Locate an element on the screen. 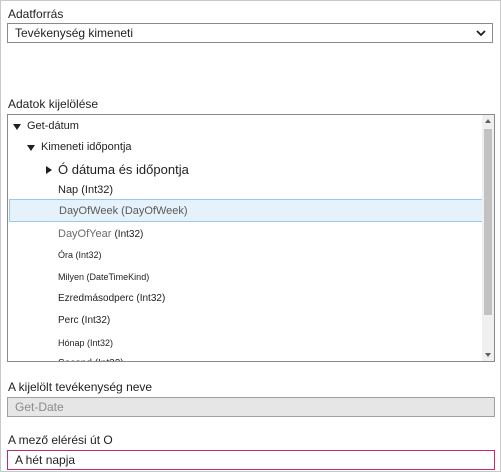 The image size is (501, 472). tree-leaf-label: DayOfWeek is located at coordinates (89, 211).